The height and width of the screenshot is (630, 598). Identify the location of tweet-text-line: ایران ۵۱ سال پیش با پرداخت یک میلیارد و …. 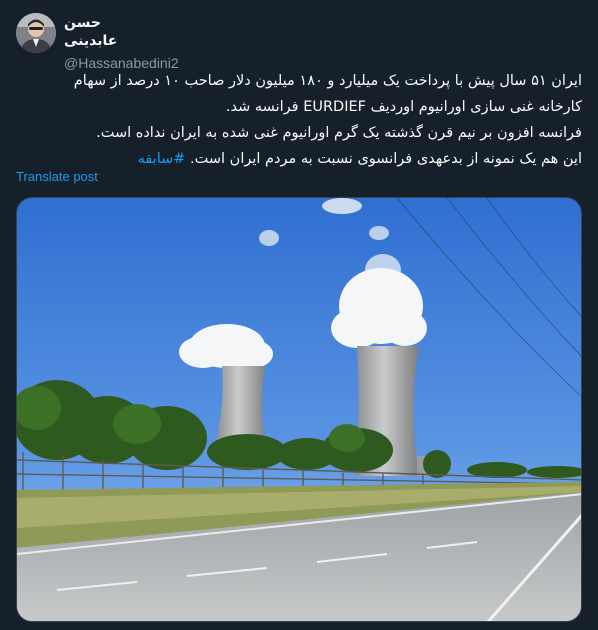
(327, 81).